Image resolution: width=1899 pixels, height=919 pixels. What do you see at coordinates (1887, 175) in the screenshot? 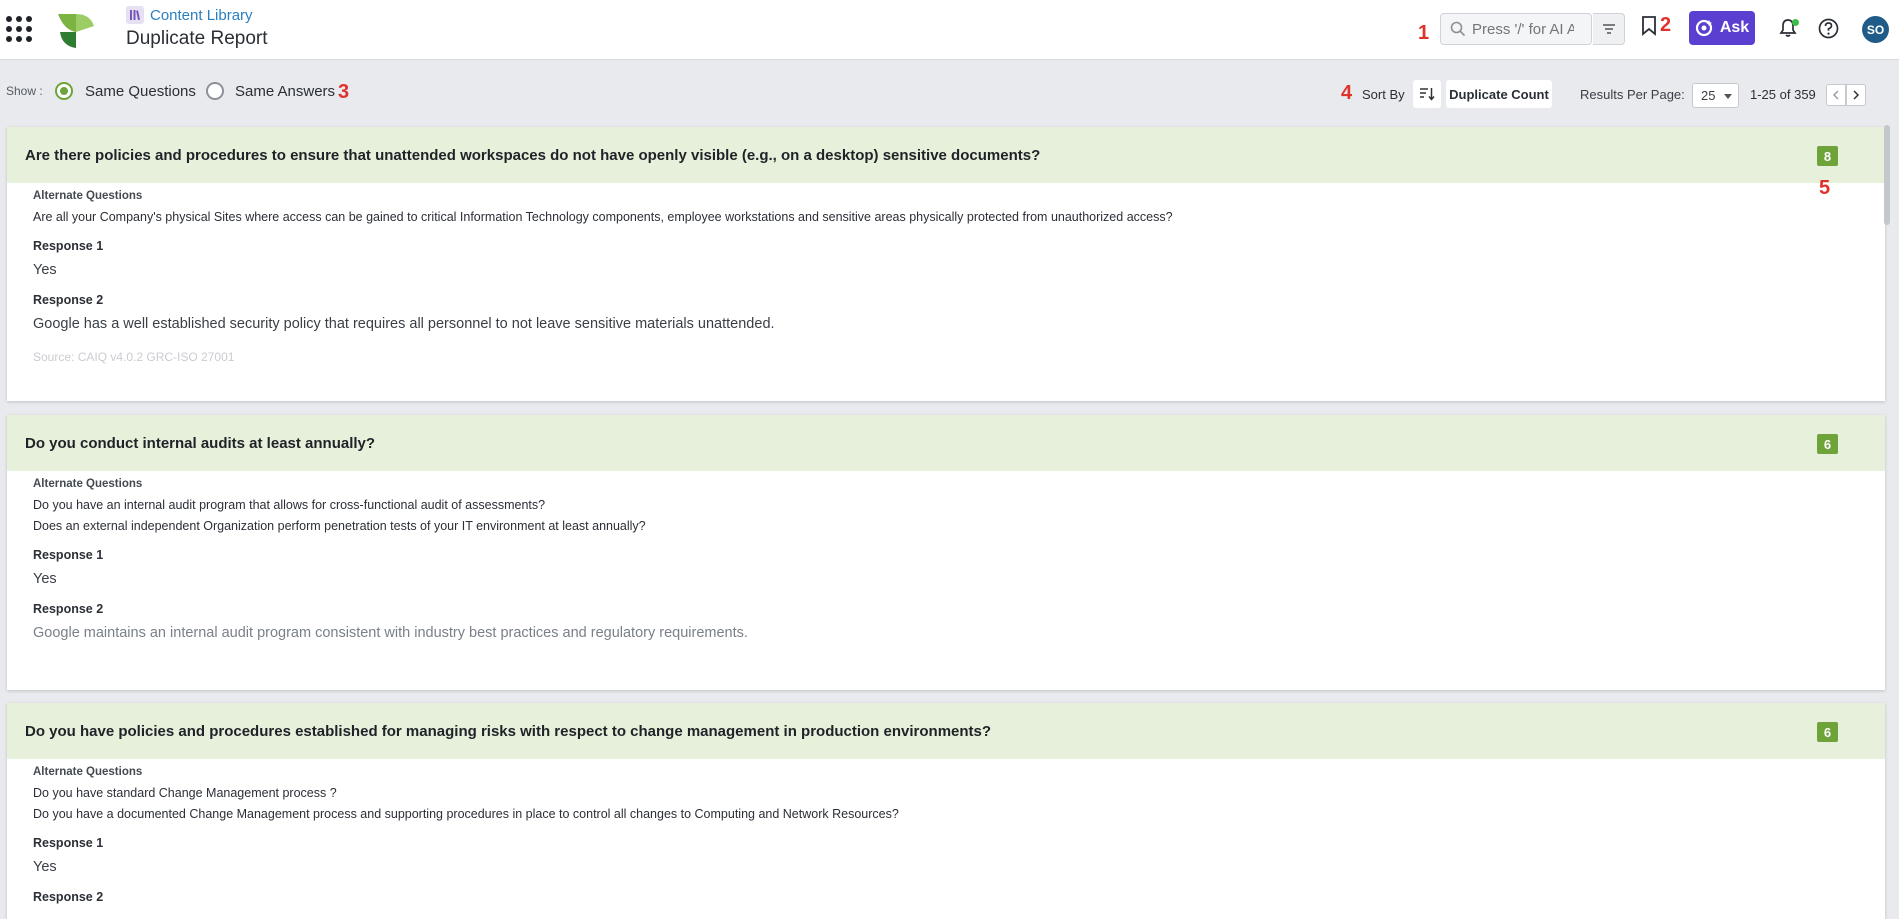
I see `scrollbar` at bounding box center [1887, 175].